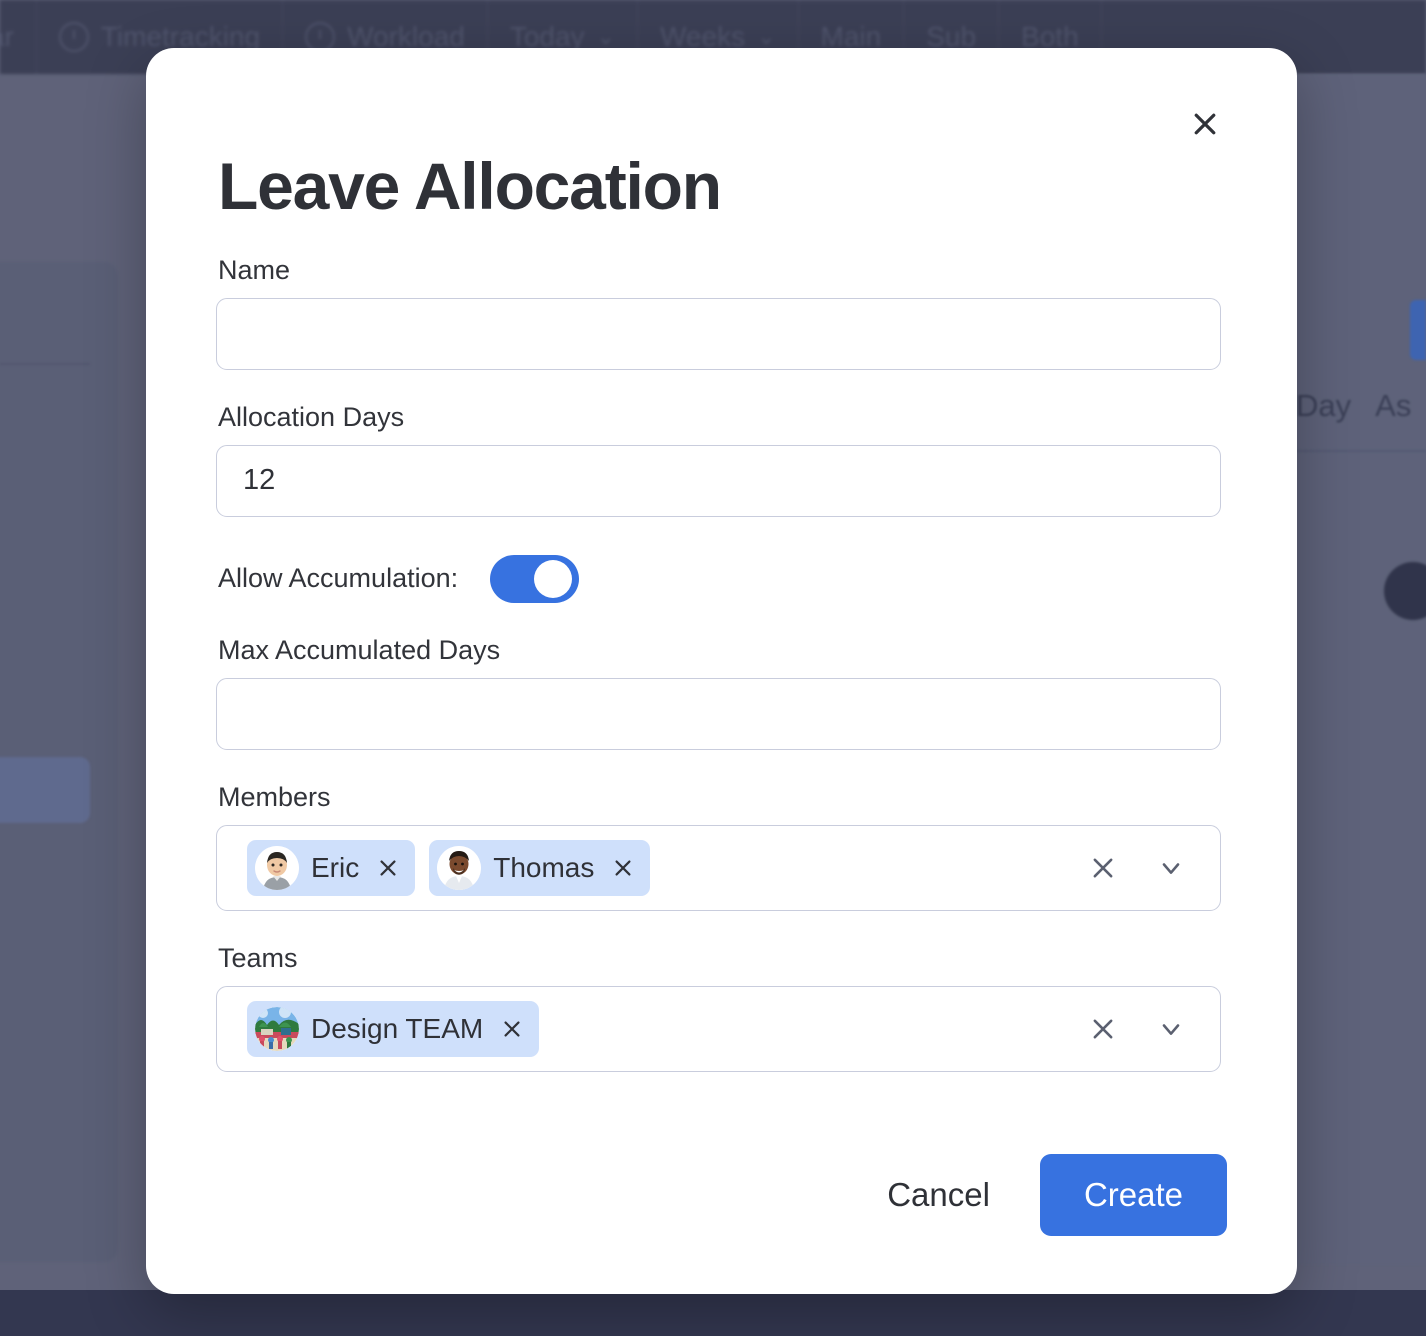 This screenshot has width=1426, height=1336. I want to click on allocation-days-input, so click(718, 480).